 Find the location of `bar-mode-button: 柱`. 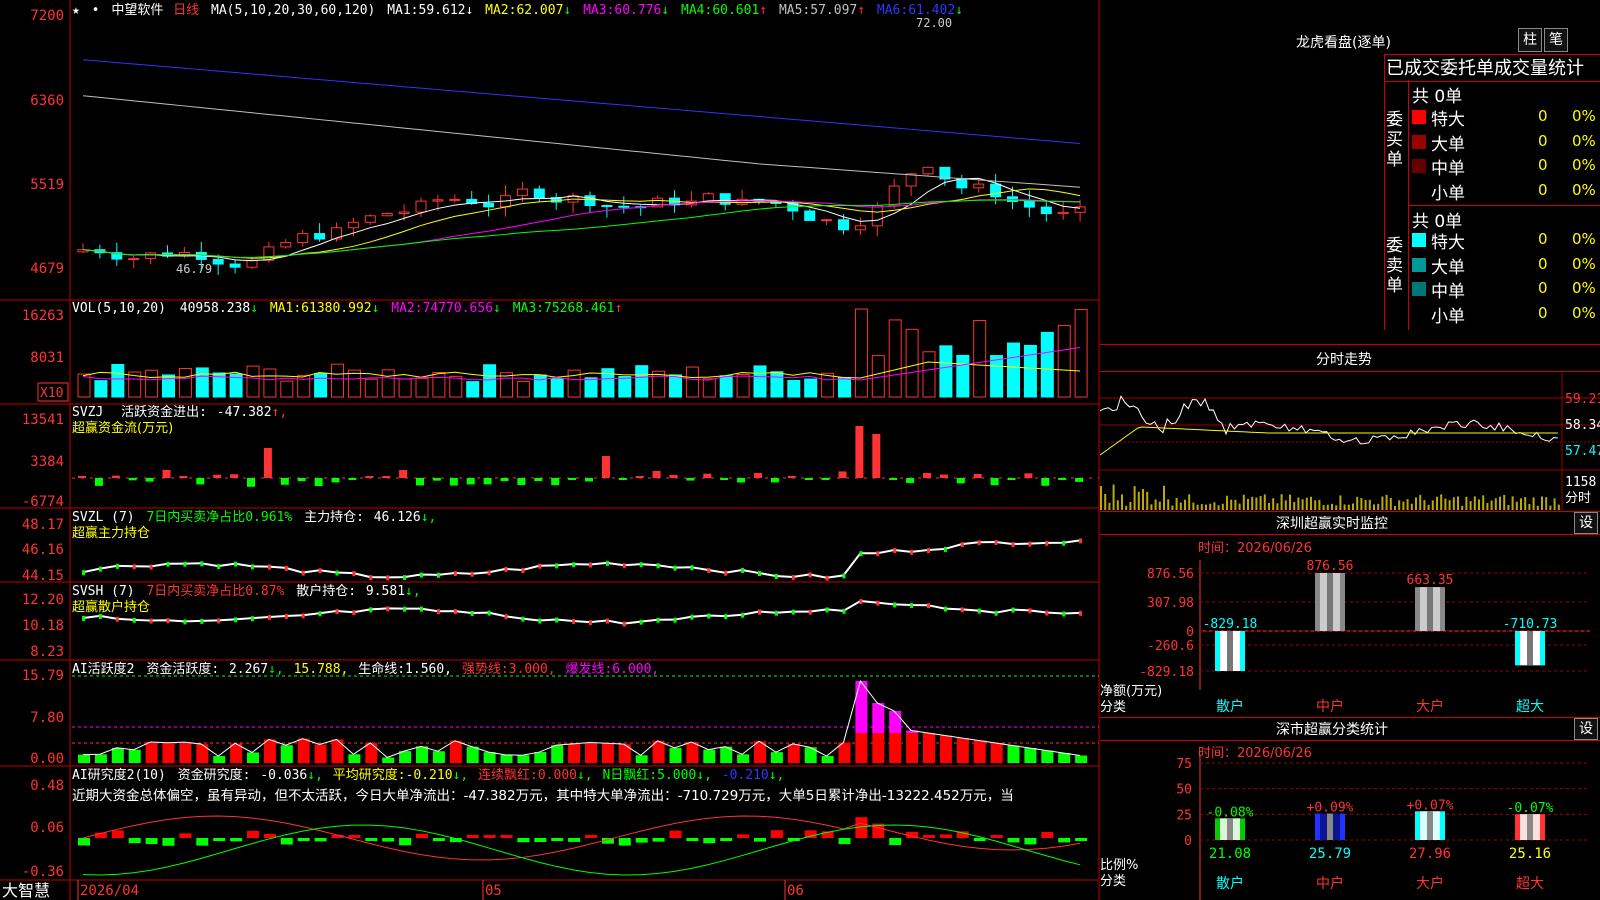

bar-mode-button: 柱 is located at coordinates (1530, 40).